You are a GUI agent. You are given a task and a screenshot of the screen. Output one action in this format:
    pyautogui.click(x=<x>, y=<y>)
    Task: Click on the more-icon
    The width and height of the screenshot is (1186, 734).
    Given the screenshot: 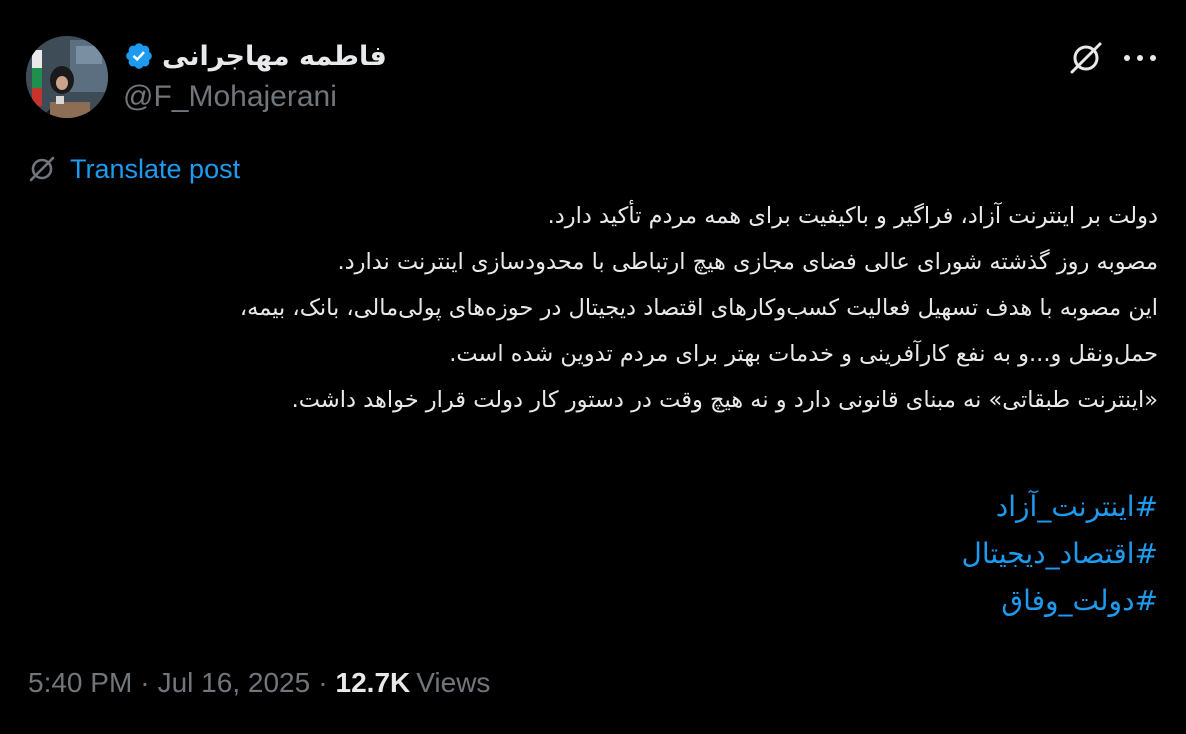 What is the action you would take?
    pyautogui.click(x=1140, y=58)
    